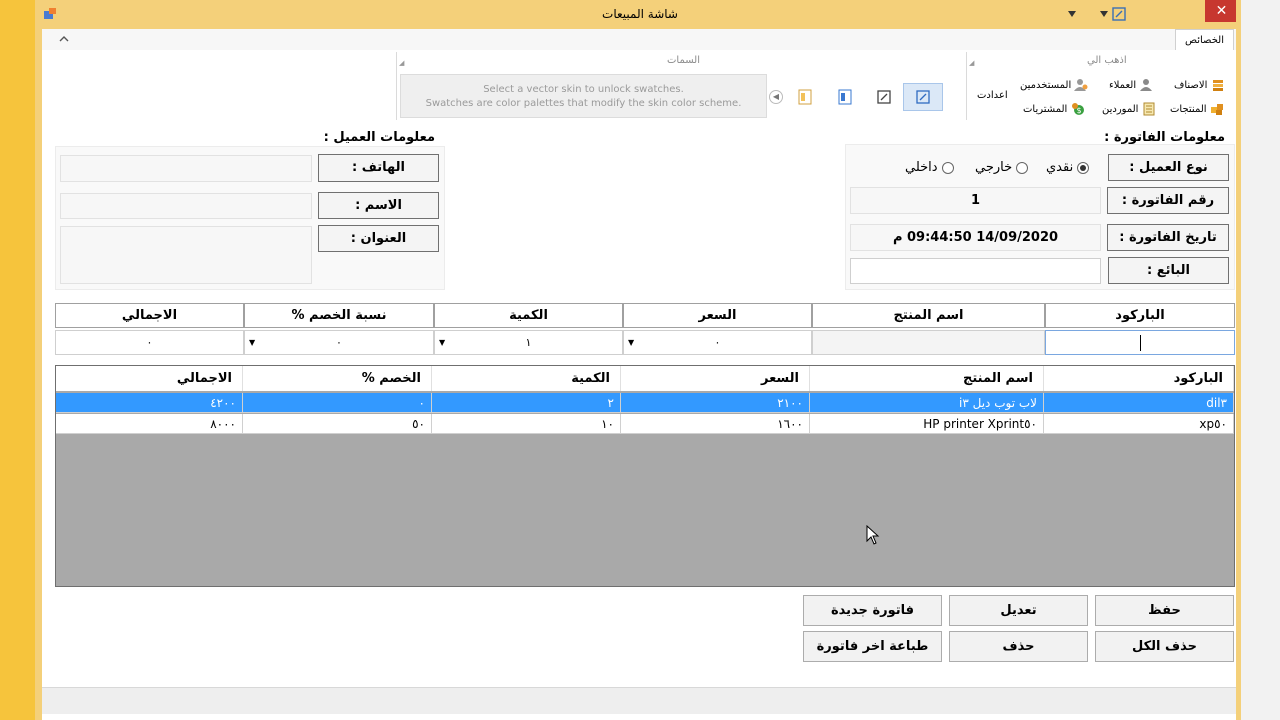 The width and height of the screenshot is (1280, 720). I want to click on quantity-dropdown-icon: ▼, so click(442, 342).